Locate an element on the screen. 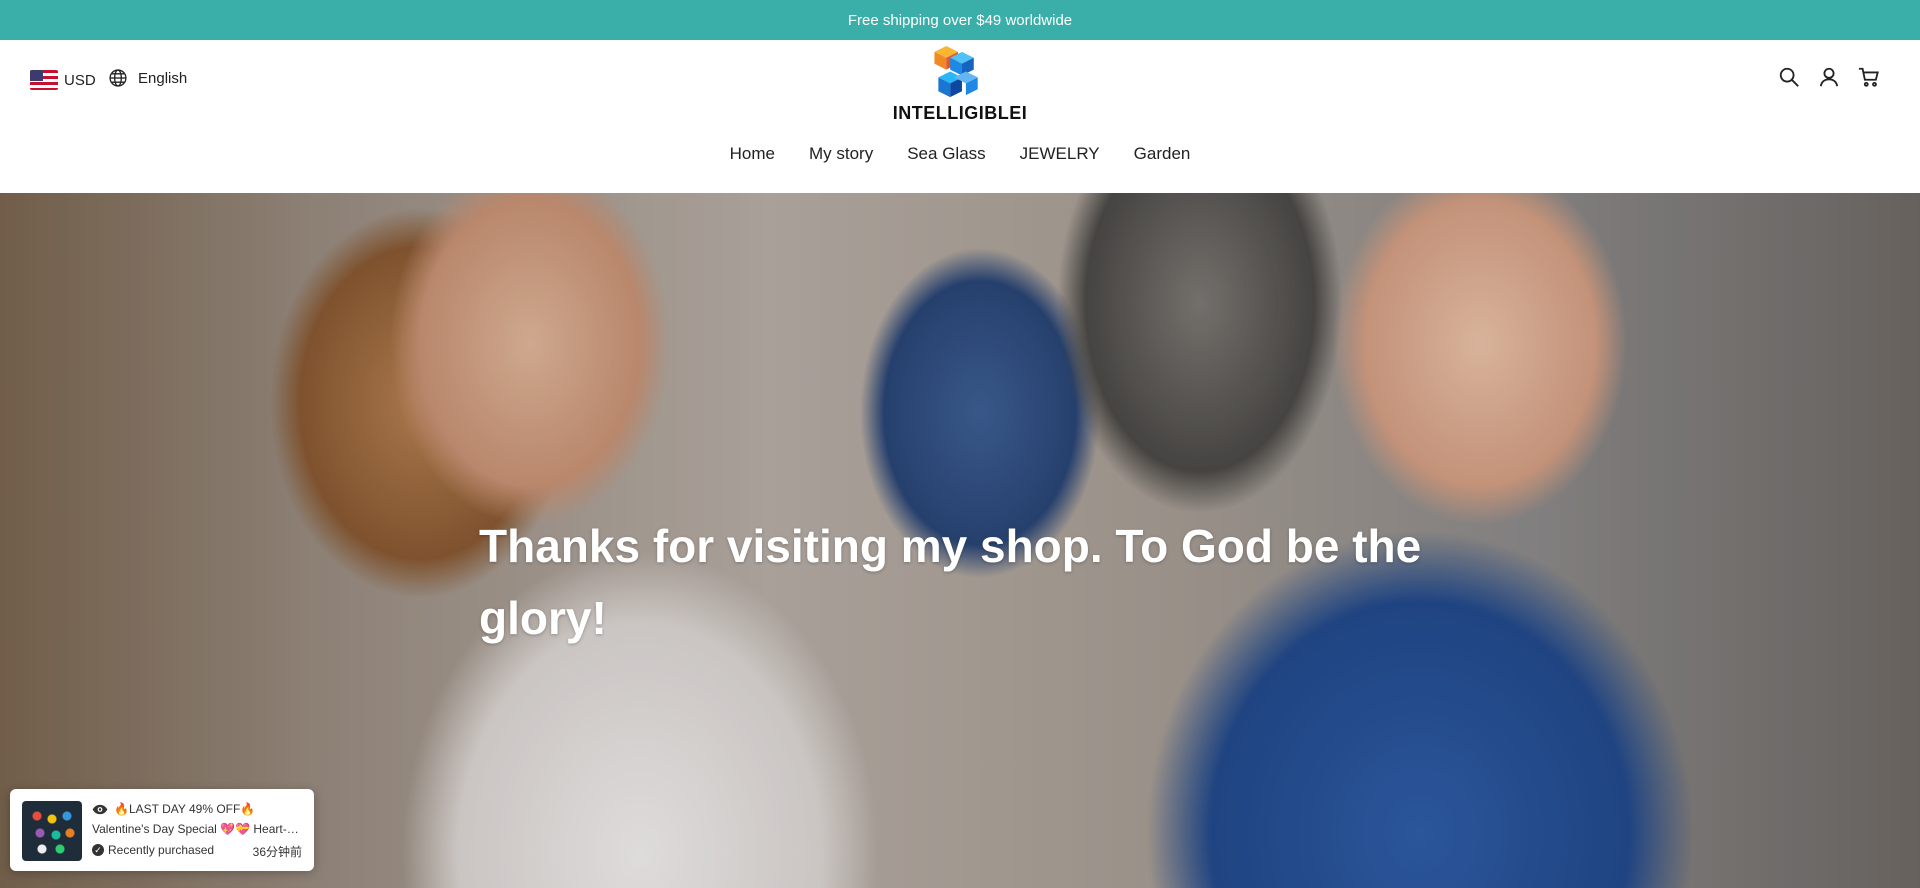  header-actions is located at coordinates (1829, 77).